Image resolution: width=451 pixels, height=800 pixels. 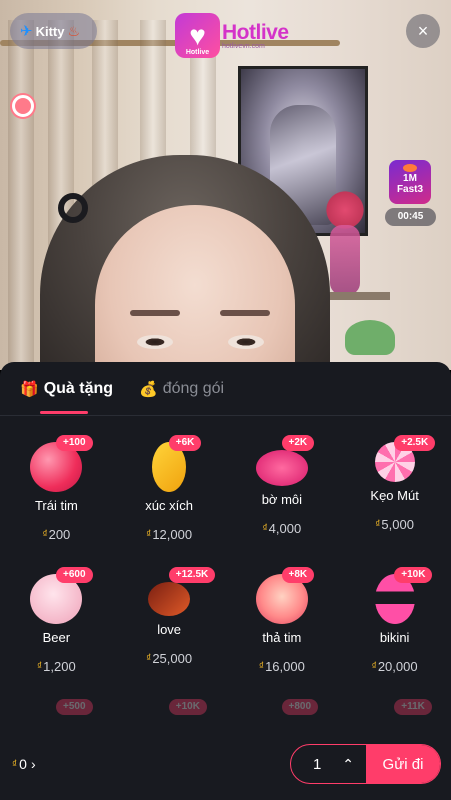 I want to click on gift-name: bờ môi, so click(x=282, y=499).